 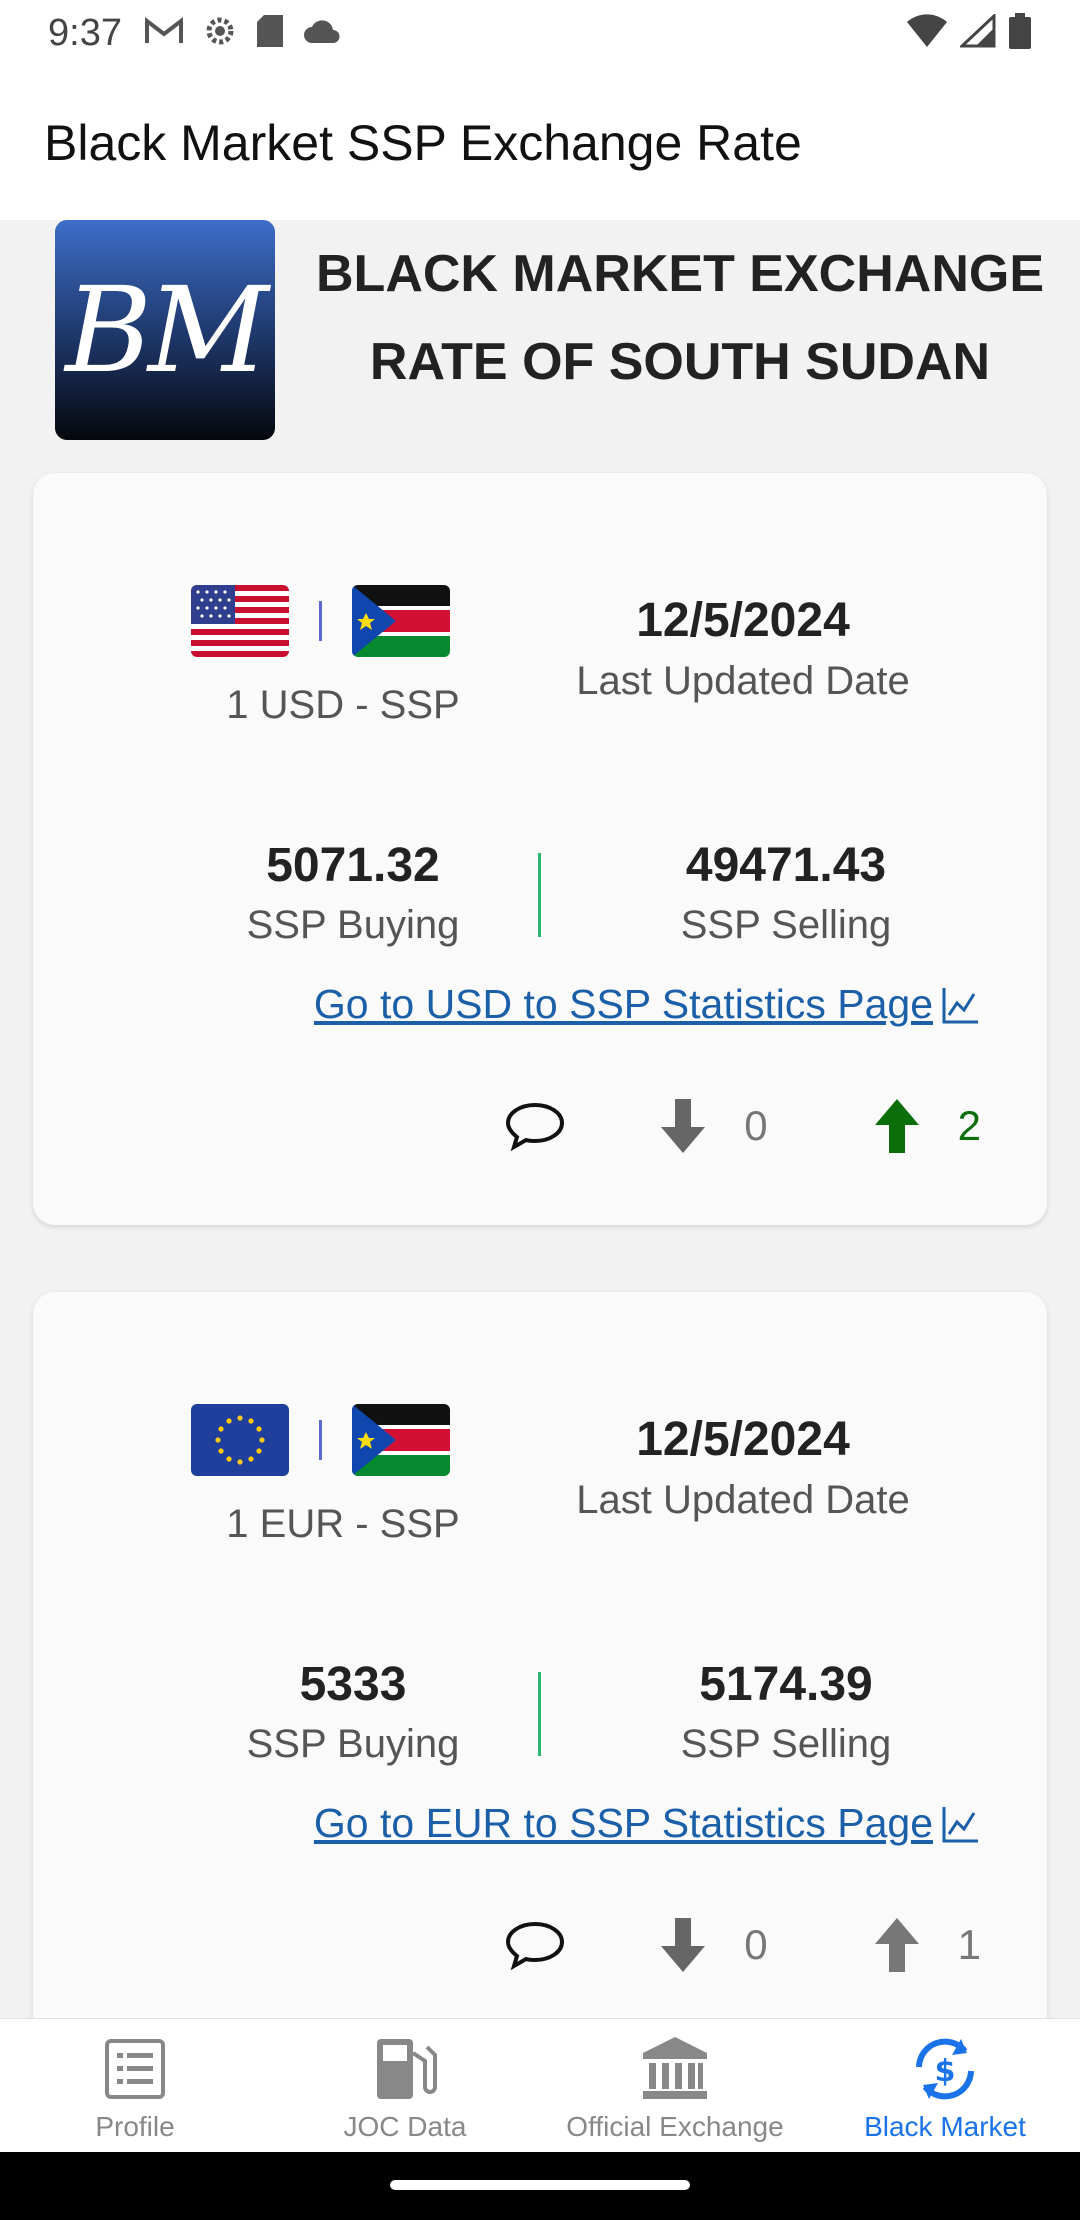 I want to click on app-bar: Black Market SSP Exchange Rate, so click(x=540, y=143).